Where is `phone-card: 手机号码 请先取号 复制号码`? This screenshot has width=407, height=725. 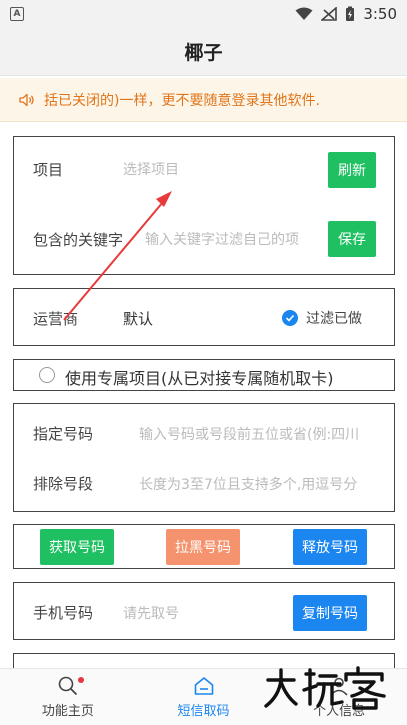 phone-card: 手机号码 请先取号 复制号码 is located at coordinates (204, 611).